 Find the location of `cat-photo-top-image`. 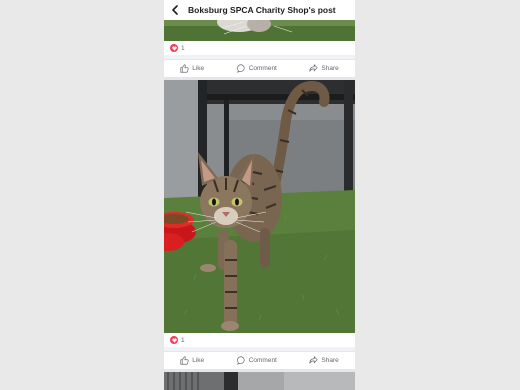

cat-photo-top-image is located at coordinates (259, 30).